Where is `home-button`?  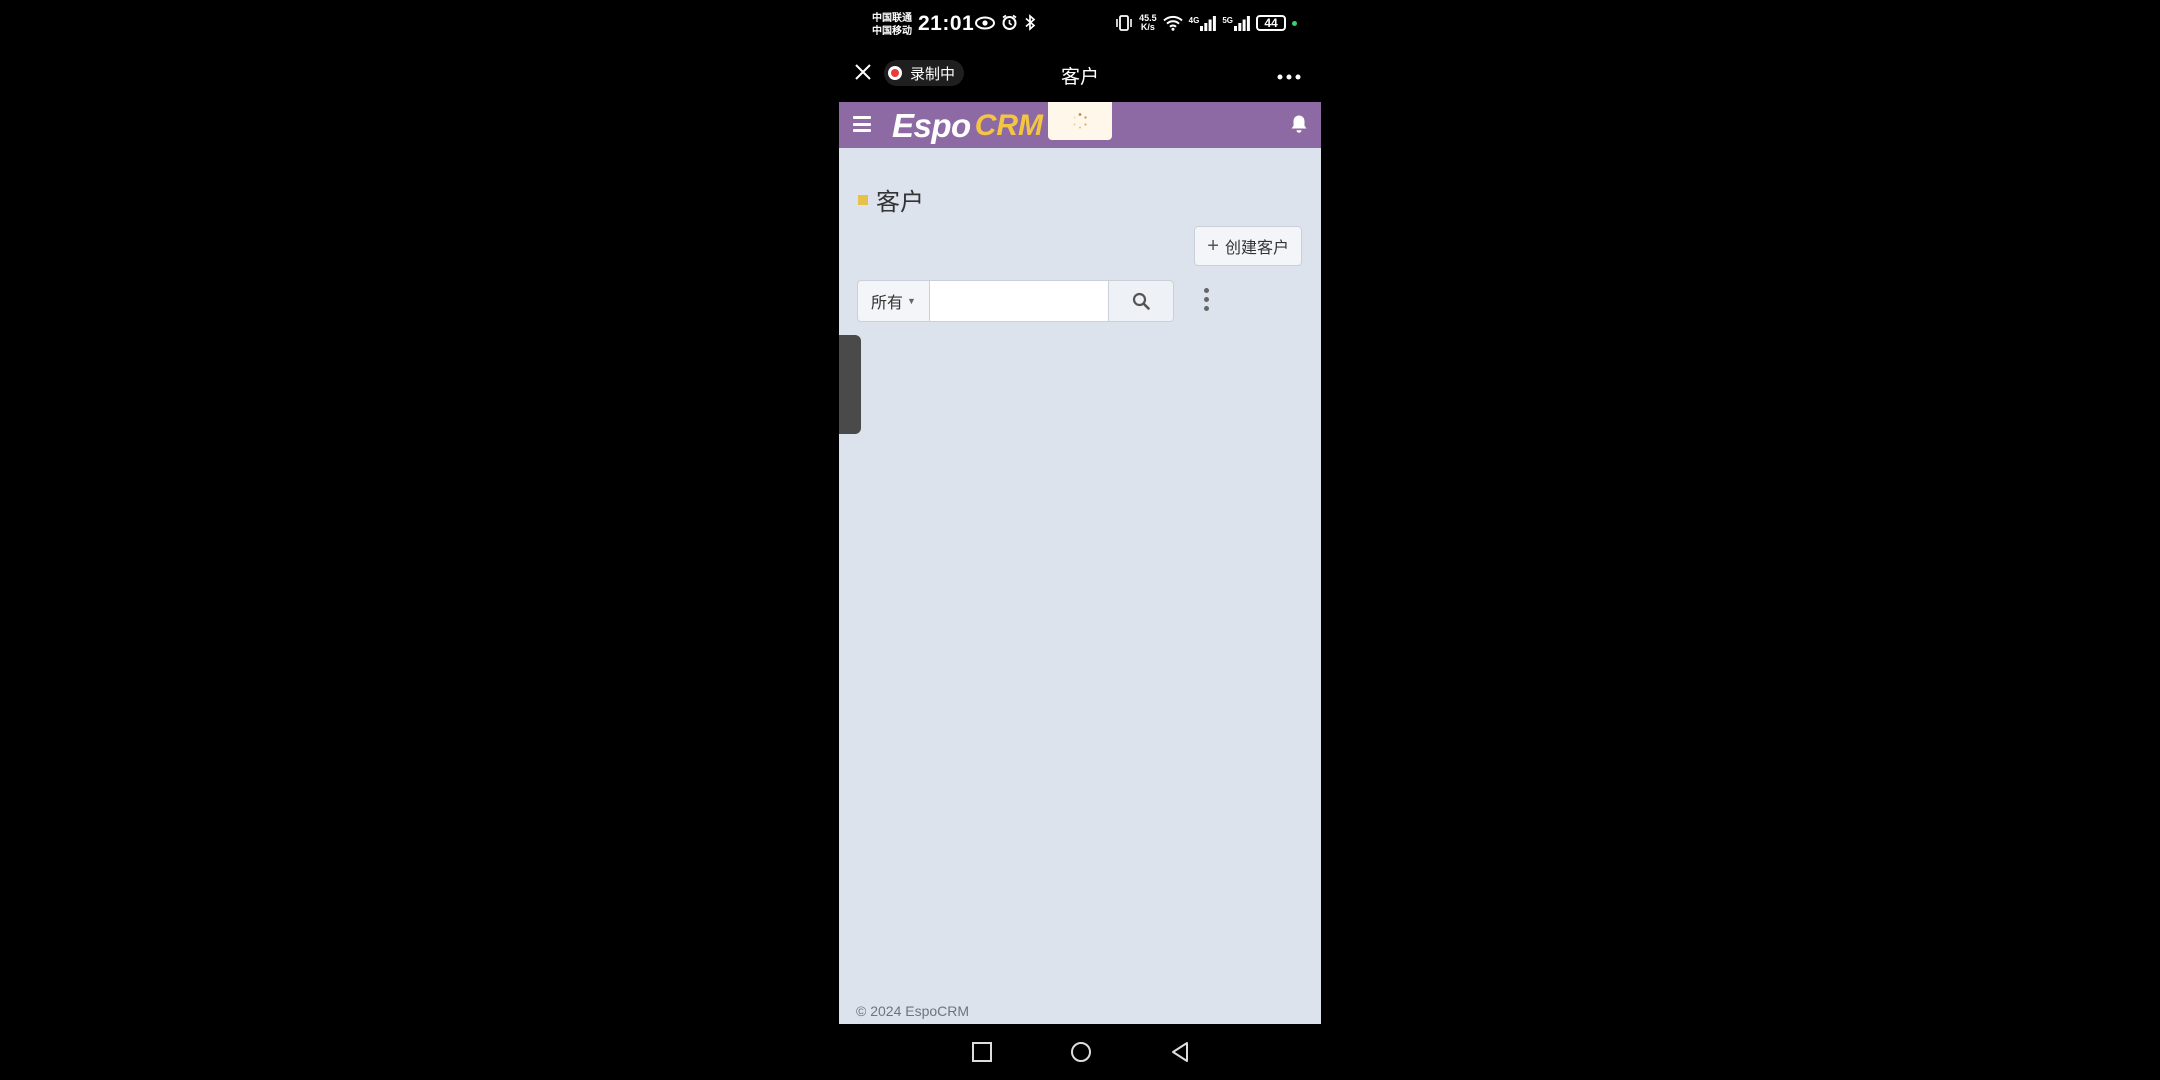 home-button is located at coordinates (1081, 1054).